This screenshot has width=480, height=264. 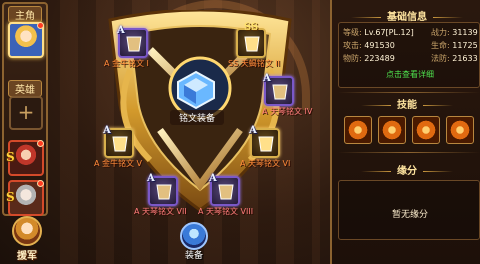 I want to click on hero-portrait-2: S, so click(x=25, y=158).